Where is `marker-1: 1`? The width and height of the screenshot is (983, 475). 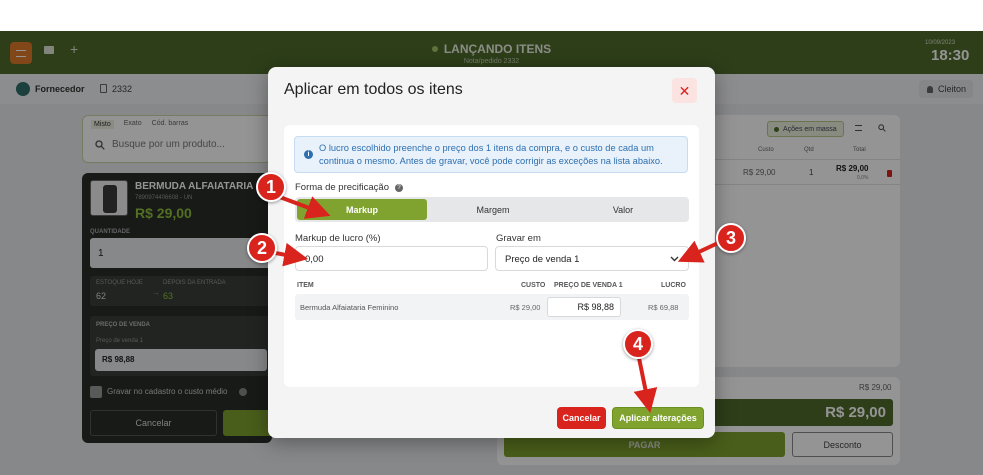 marker-1: 1 is located at coordinates (271, 187).